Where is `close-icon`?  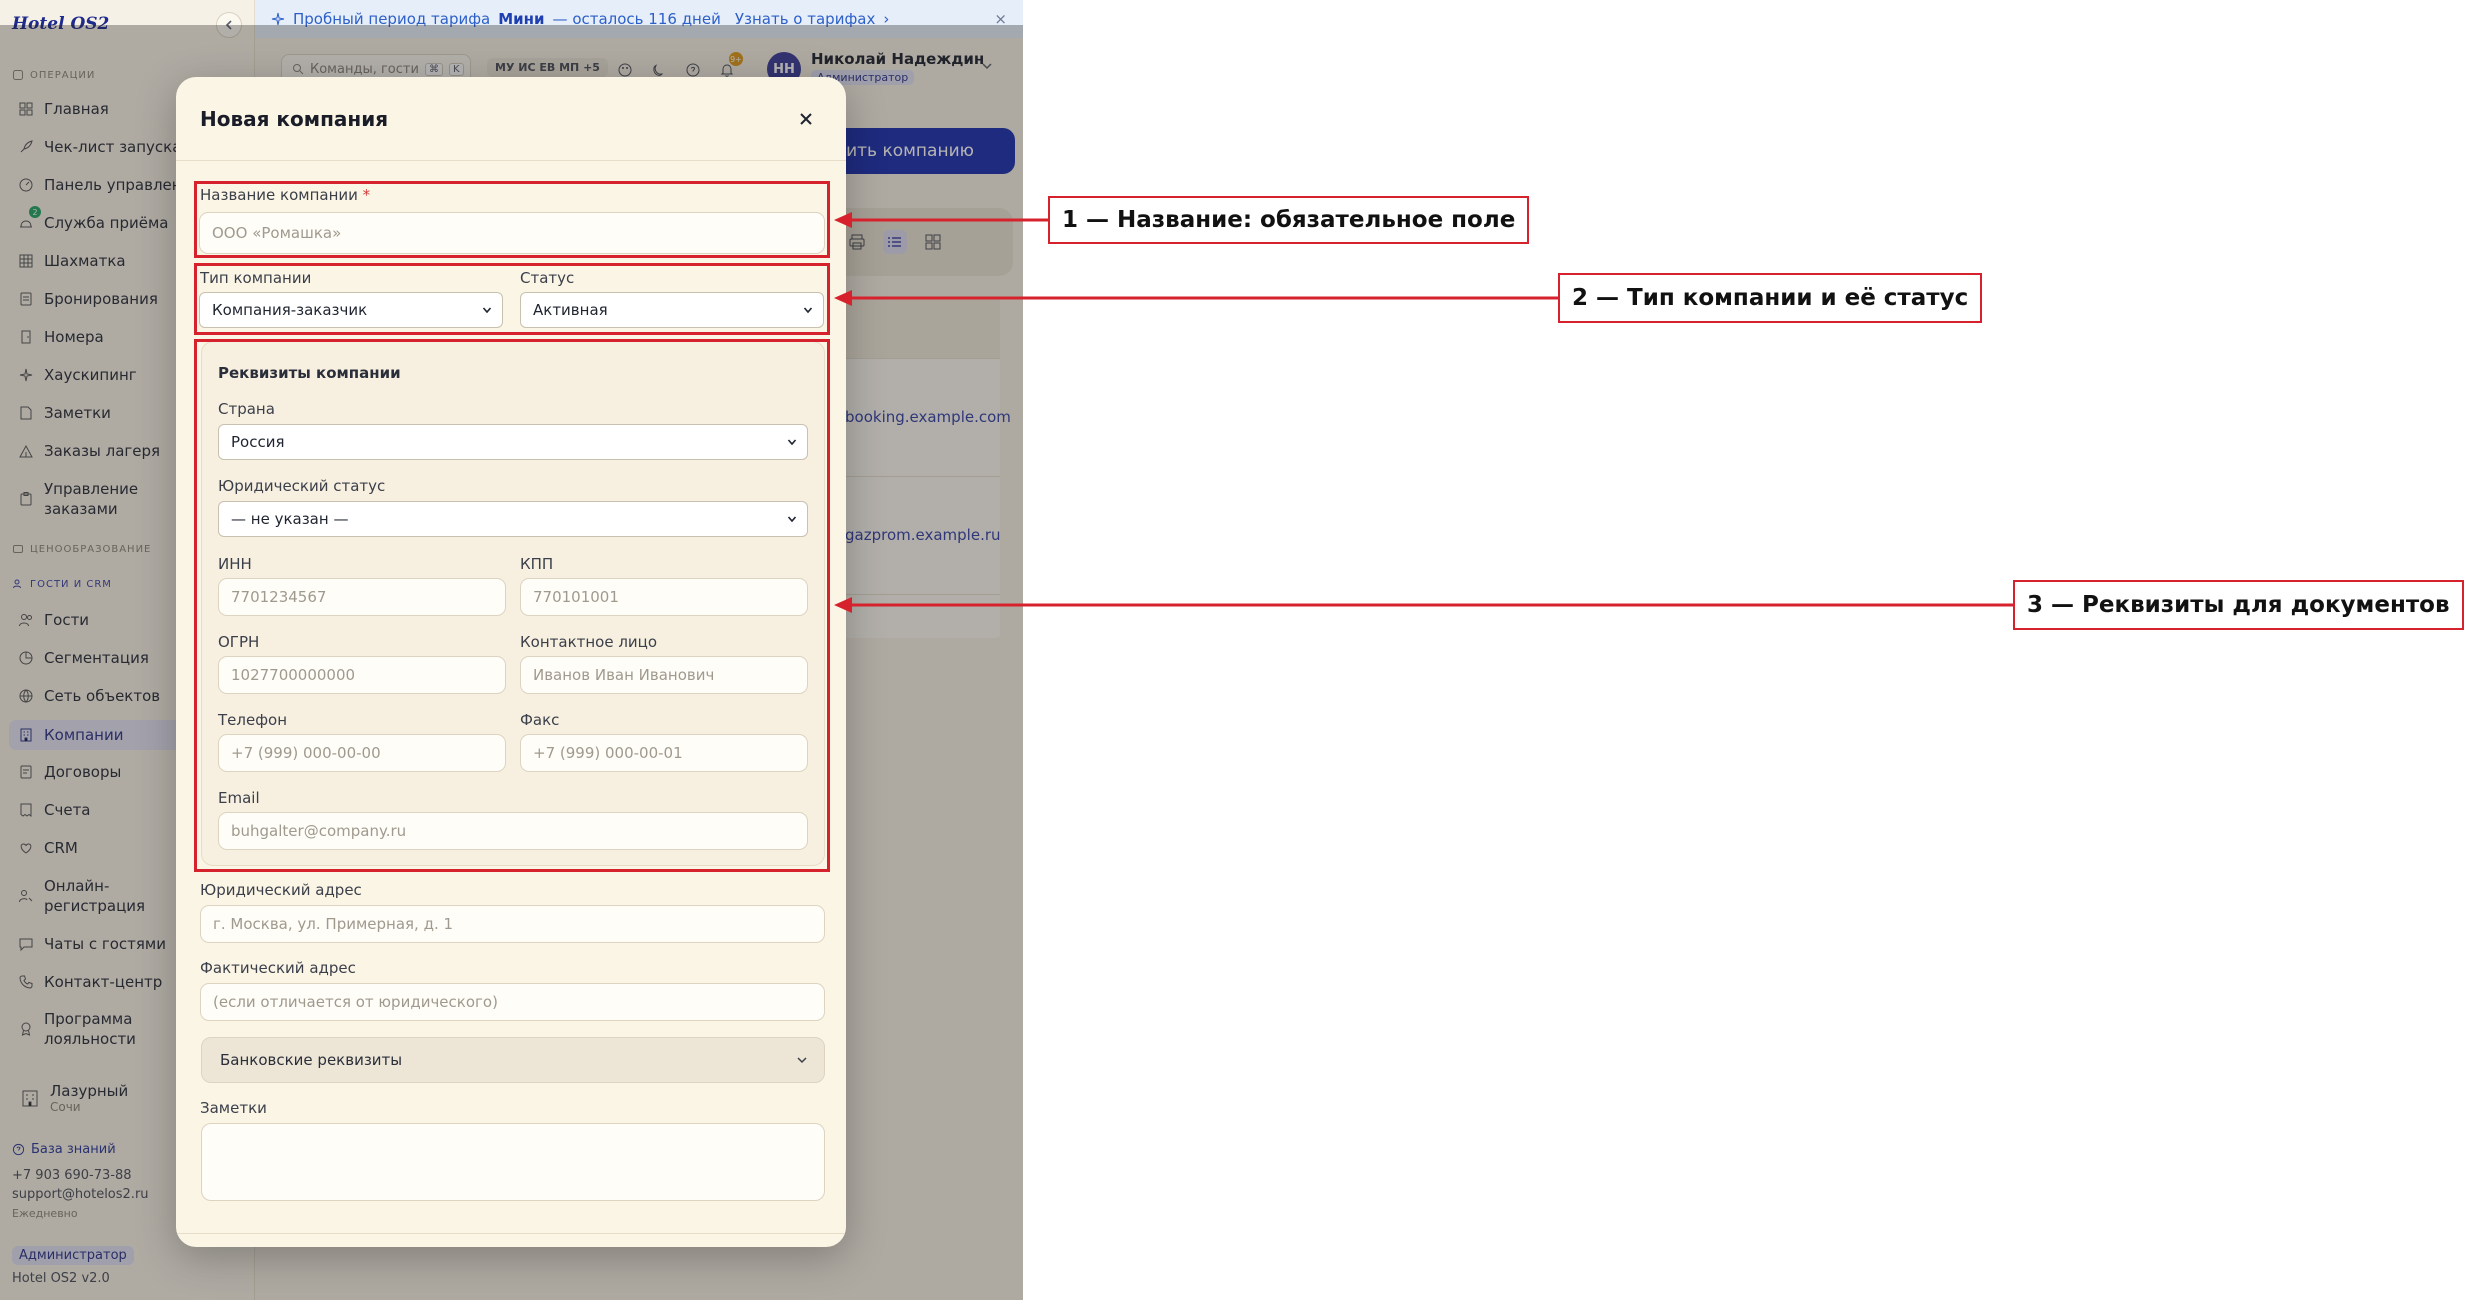 close-icon is located at coordinates (806, 119).